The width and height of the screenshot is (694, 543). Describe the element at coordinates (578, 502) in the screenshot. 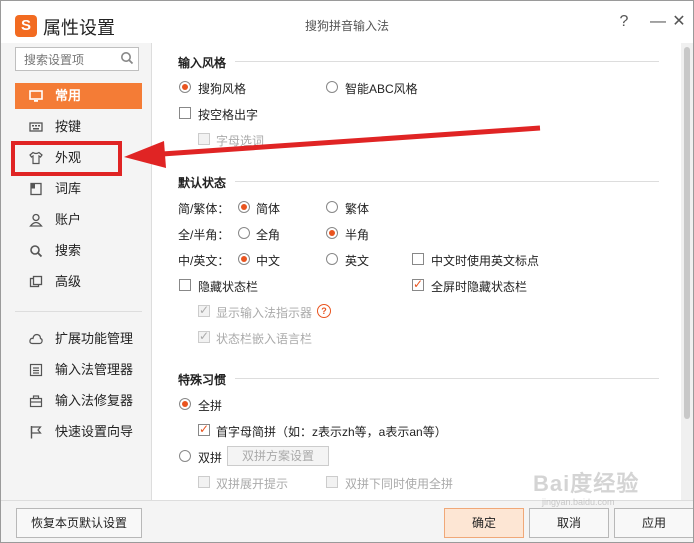

I see `baidu-watermark-url: jingyan.baidu.com` at that location.